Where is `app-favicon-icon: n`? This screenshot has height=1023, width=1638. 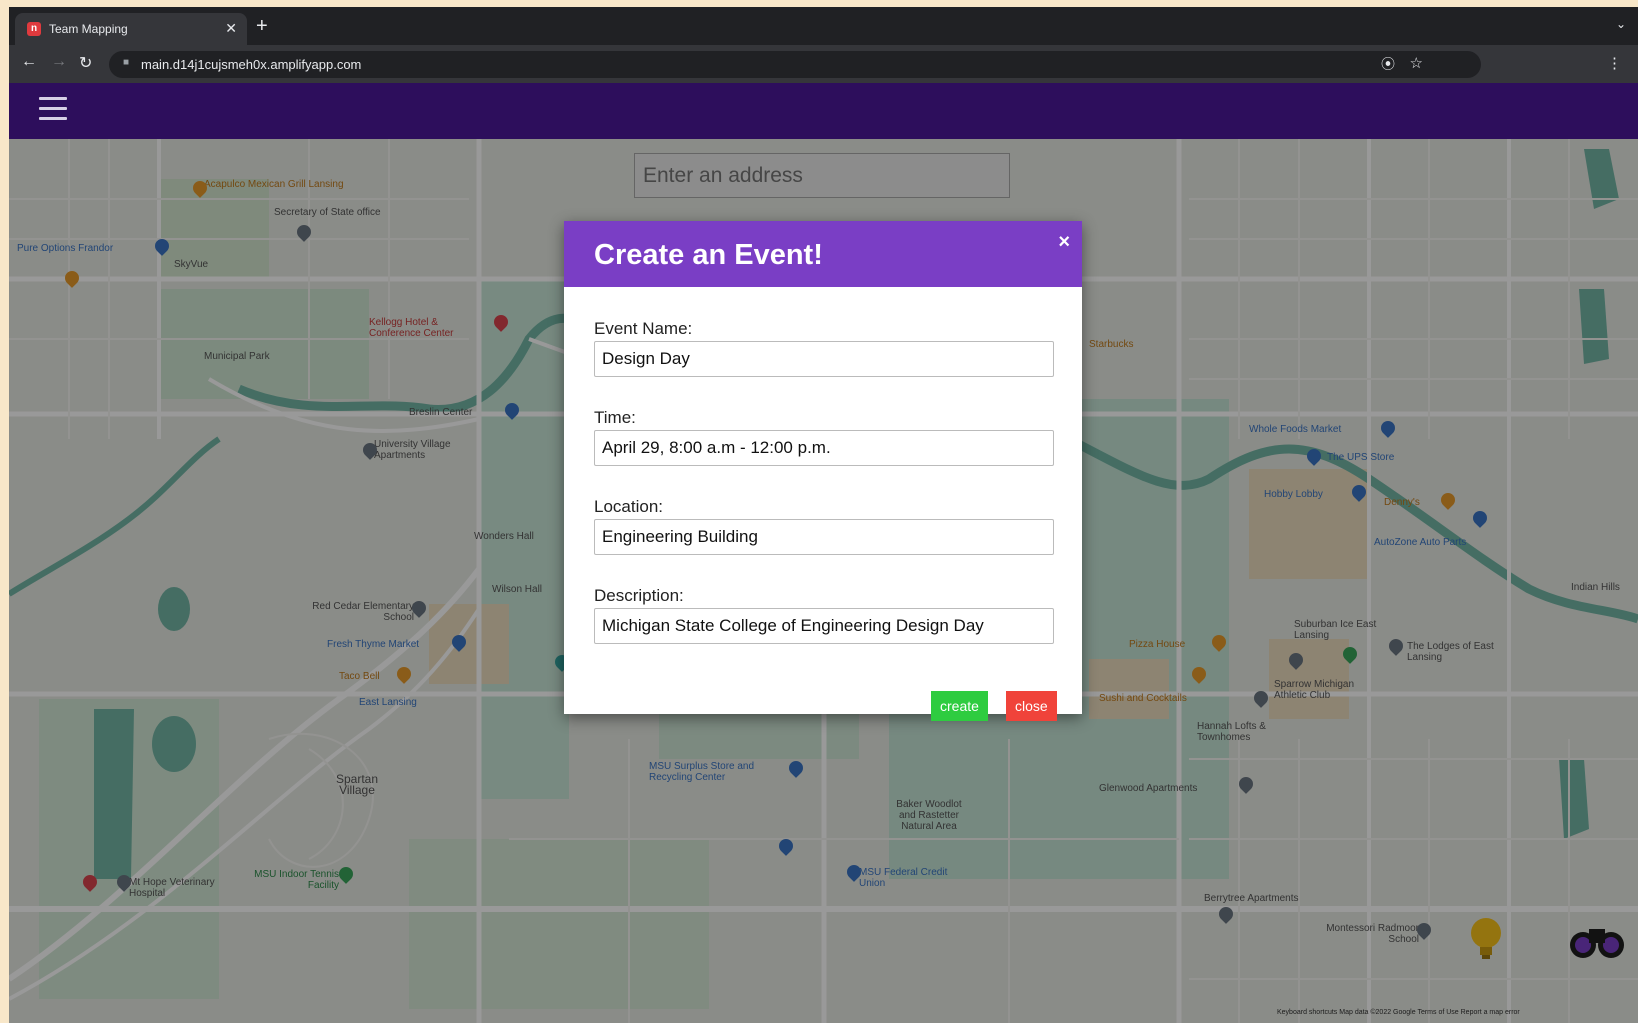
app-favicon-icon: n is located at coordinates (34, 29).